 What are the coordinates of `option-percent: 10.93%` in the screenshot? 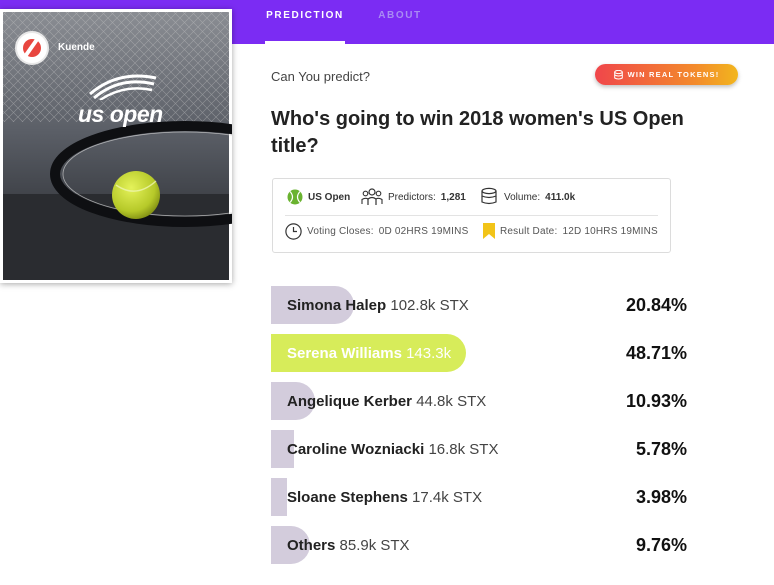 It's located at (656, 401).